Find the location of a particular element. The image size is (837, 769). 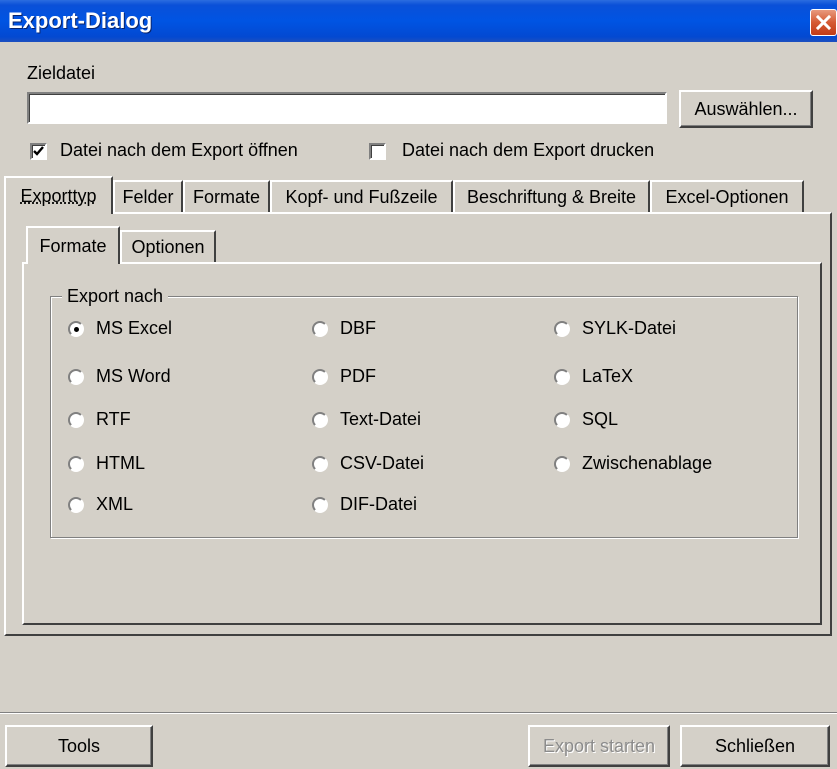

radio-text-datei: Text-Datei is located at coordinates (366, 419).